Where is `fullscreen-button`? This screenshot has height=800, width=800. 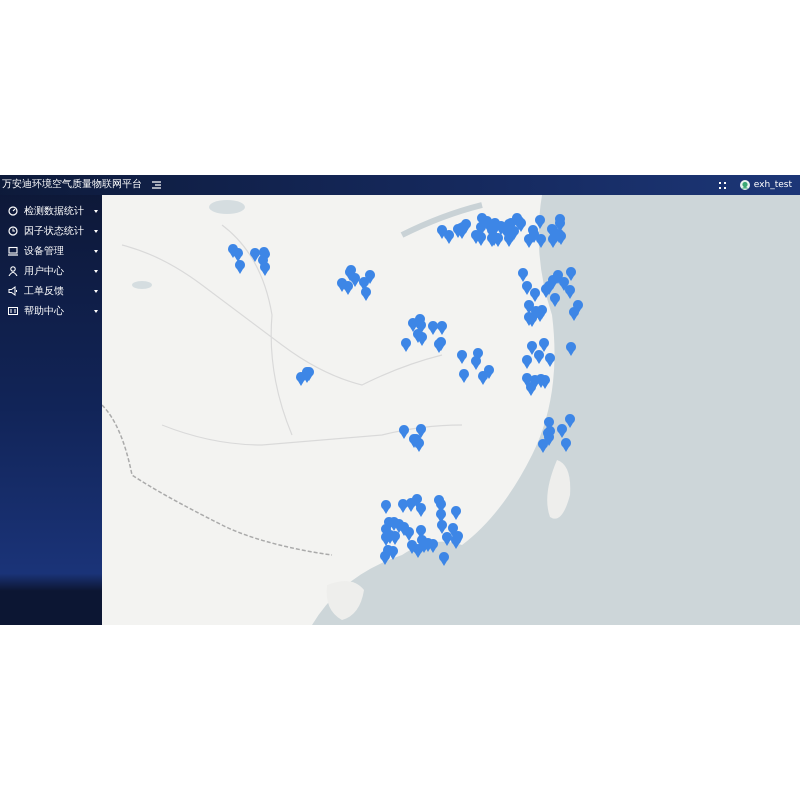 fullscreen-button is located at coordinates (722, 185).